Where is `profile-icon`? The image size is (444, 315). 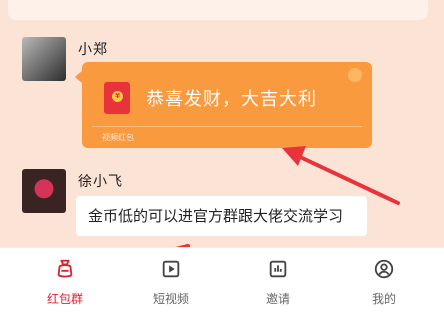 profile-icon is located at coordinates (384, 269).